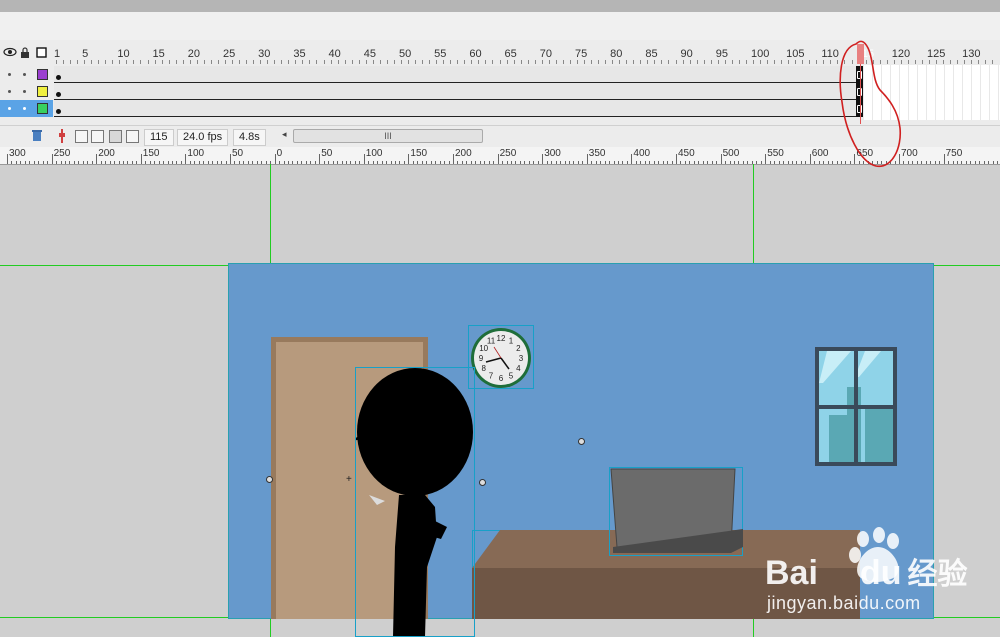 This screenshot has width=1000, height=637. What do you see at coordinates (483, 368) in the screenshot?
I see `clock-number: 8` at bounding box center [483, 368].